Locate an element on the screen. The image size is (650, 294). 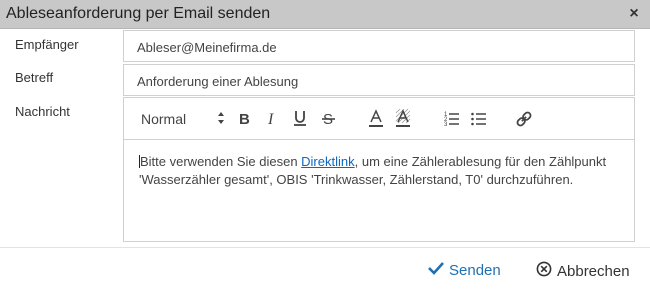
subject-label: Betreff is located at coordinates (34, 77).